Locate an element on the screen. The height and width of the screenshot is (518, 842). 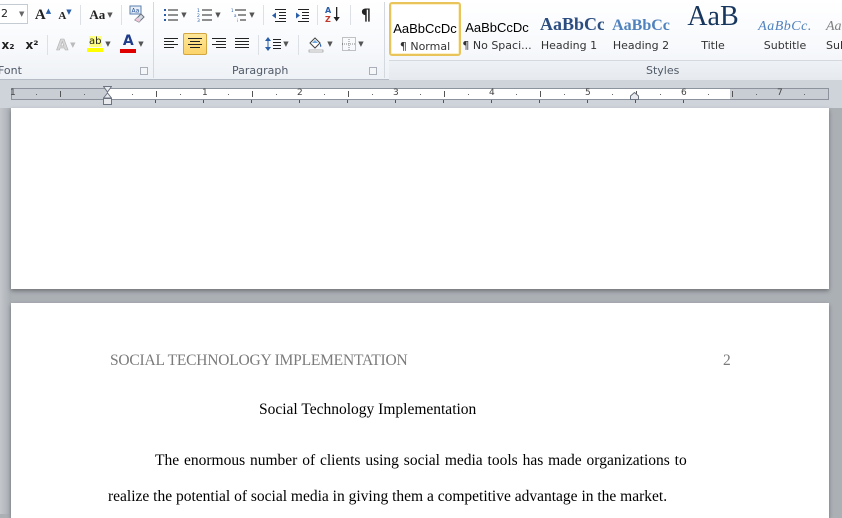
style-preview: AaB is located at coordinates (713, 17).